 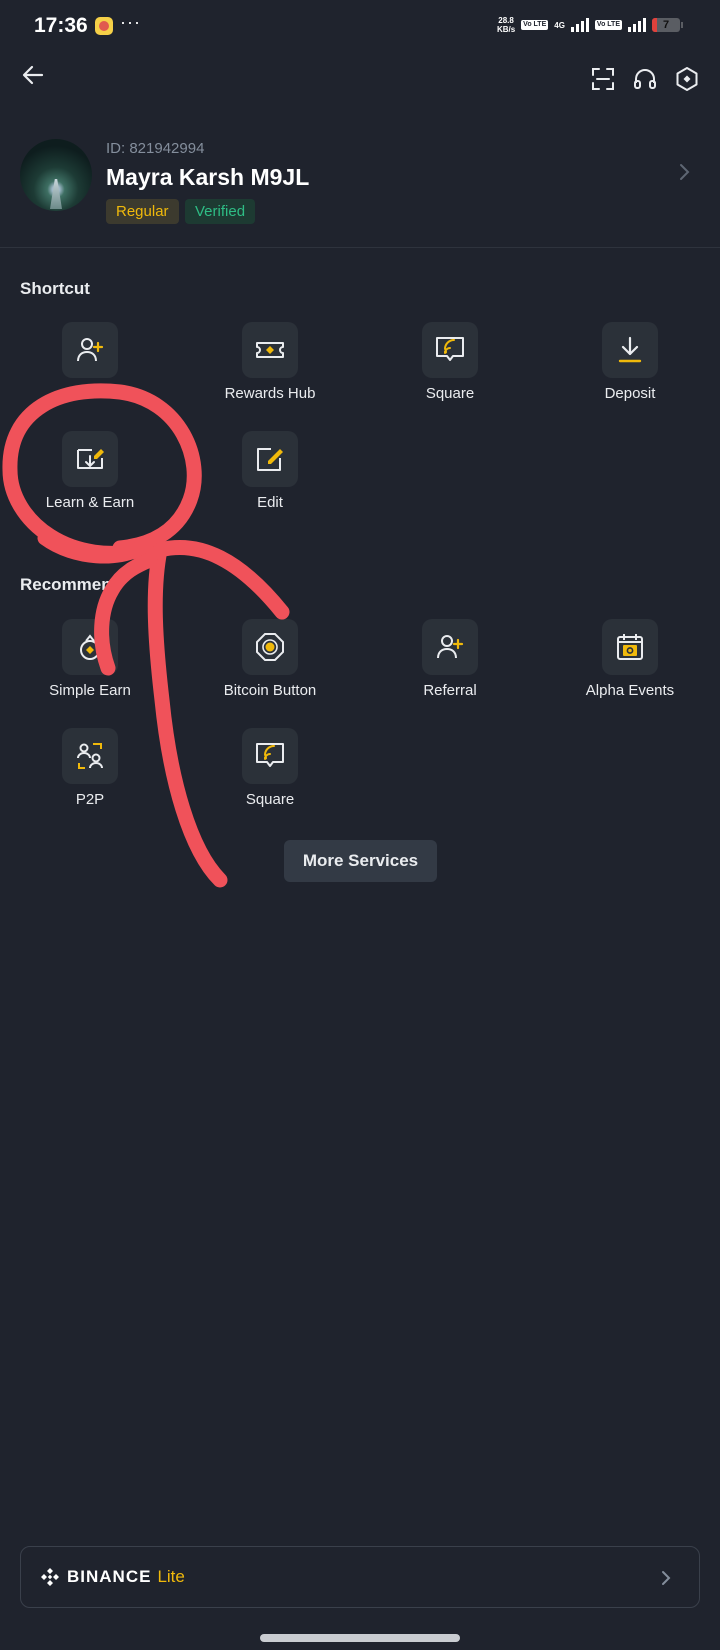 I want to click on system-indicators: 28.8 KB/s Vo LTE 4G Vo LTE 7, so click(x=589, y=25).